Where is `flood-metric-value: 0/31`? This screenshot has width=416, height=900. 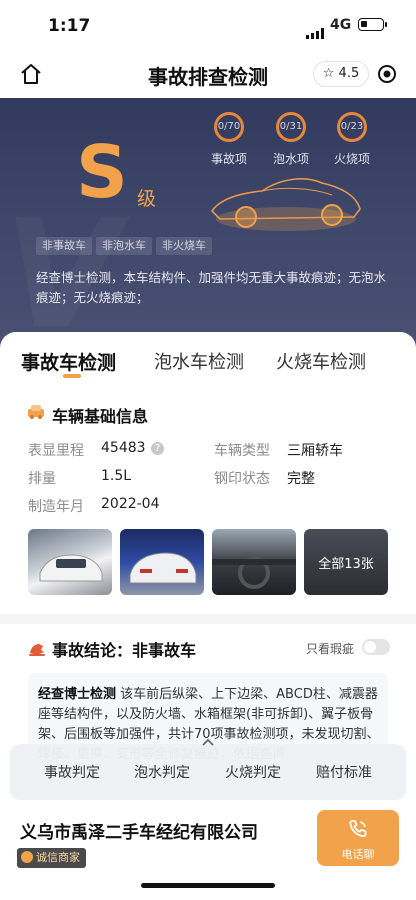
flood-metric-value: 0/31 is located at coordinates (291, 126).